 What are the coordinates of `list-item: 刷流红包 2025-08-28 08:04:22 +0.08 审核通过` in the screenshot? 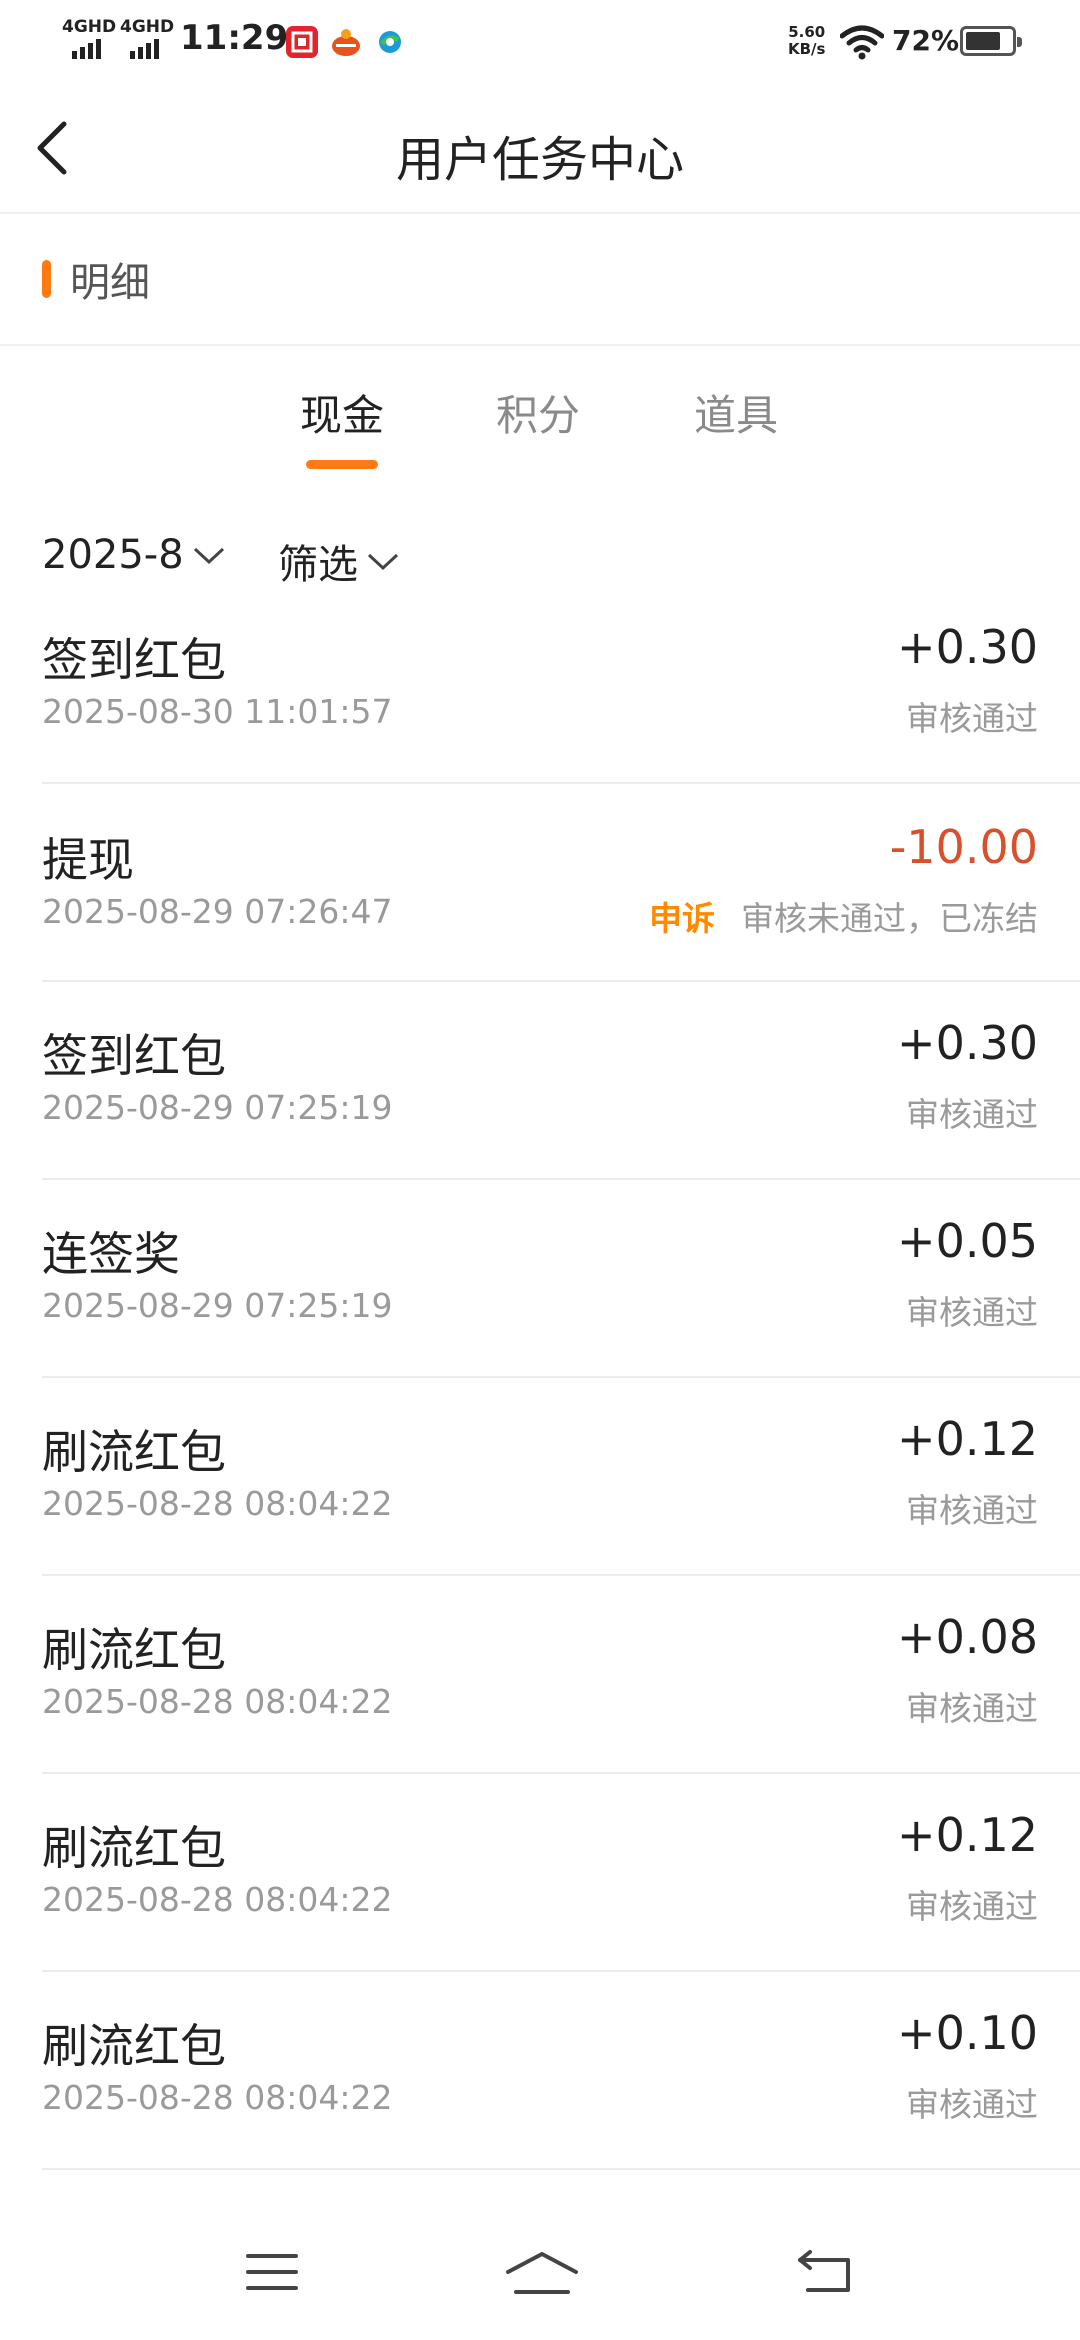 It's located at (561, 1675).